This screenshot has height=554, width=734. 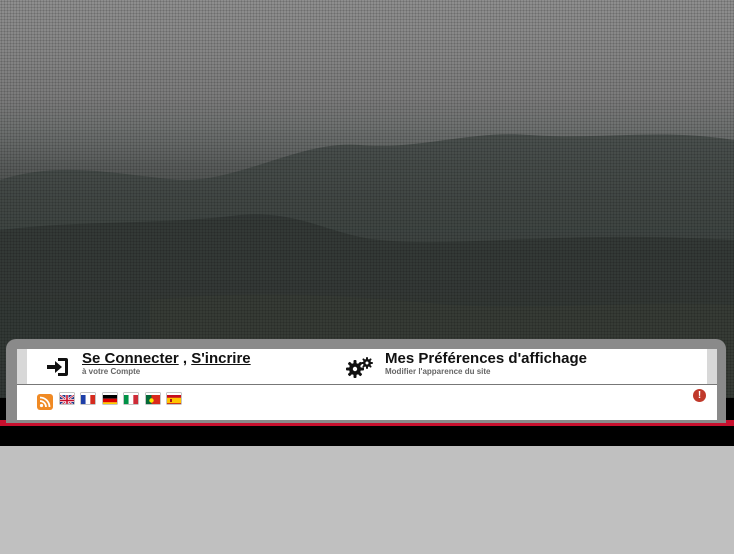 I want to click on flag-spain-icon, so click(x=174, y=398).